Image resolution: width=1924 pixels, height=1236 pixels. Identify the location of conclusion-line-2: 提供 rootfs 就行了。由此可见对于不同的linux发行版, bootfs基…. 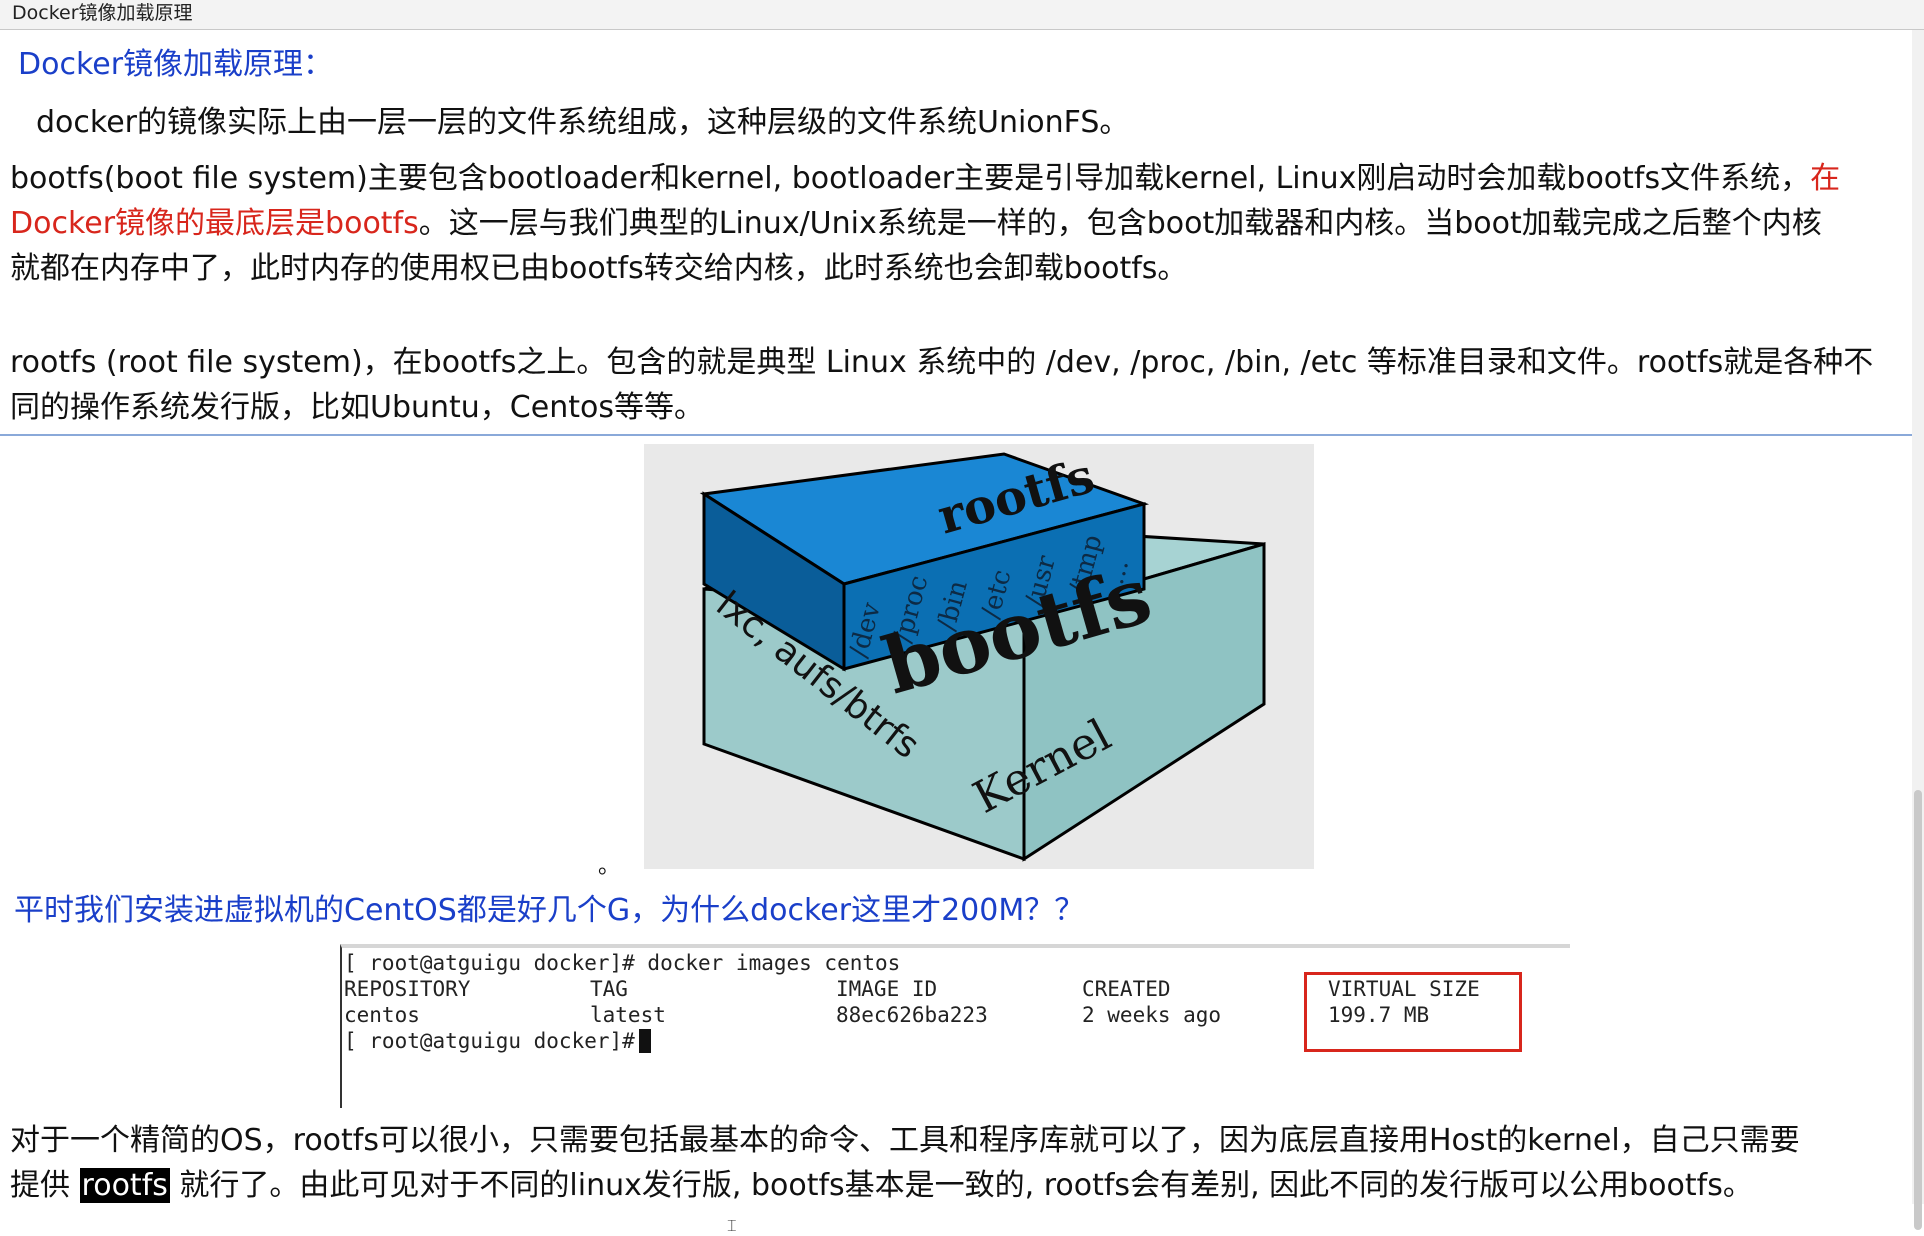
(905, 1185).